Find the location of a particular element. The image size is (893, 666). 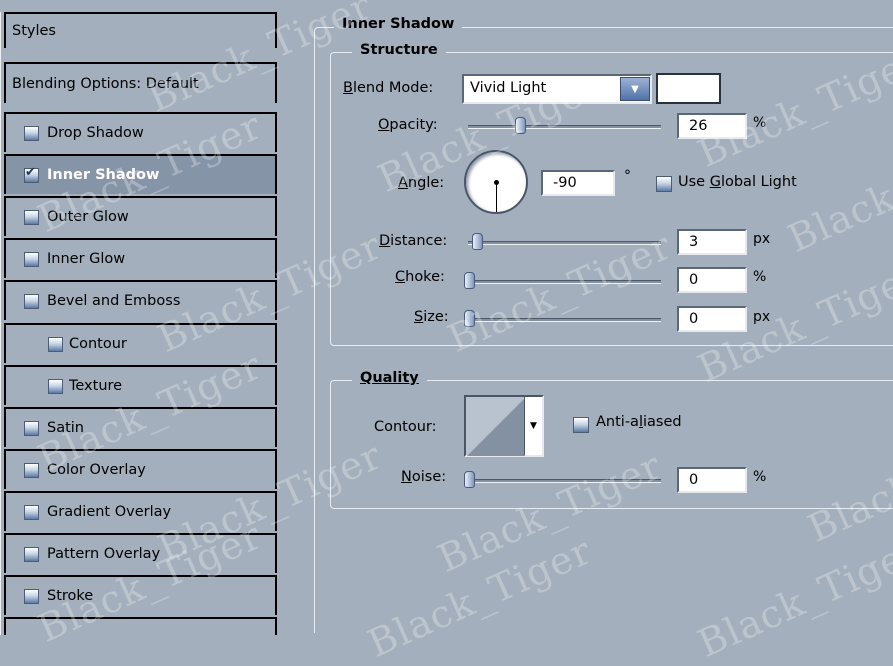

contour-preview-icon is located at coordinates (496, 427).